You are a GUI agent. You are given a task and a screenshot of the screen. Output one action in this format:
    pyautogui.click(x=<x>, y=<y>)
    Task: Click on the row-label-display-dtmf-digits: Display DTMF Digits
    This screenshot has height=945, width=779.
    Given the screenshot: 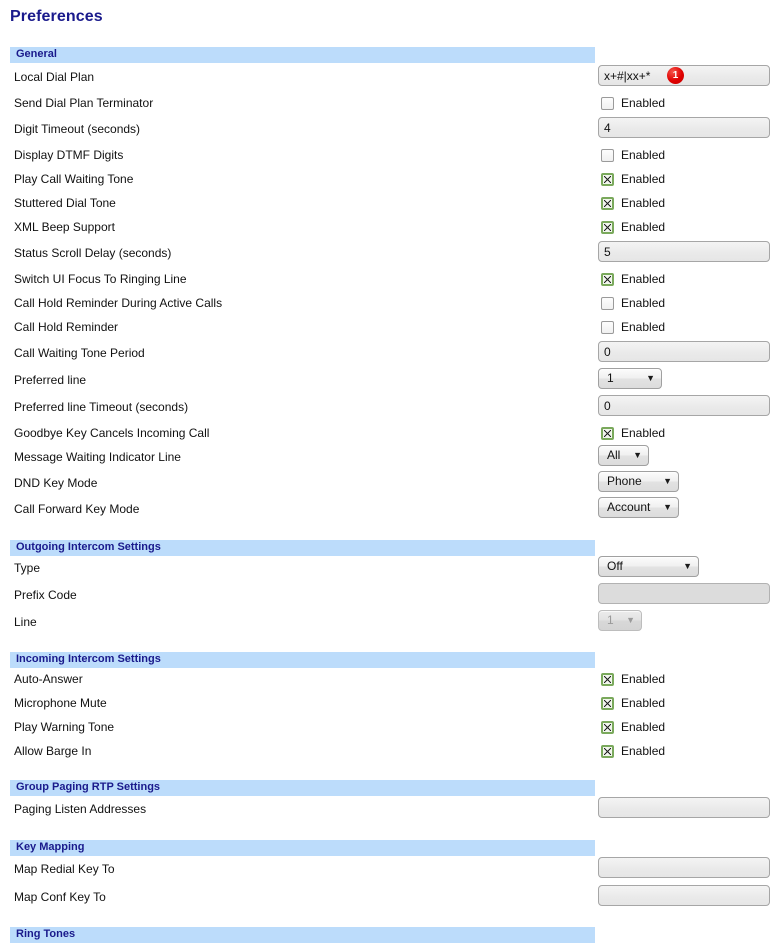 What is the action you would take?
    pyautogui.click(x=69, y=155)
    